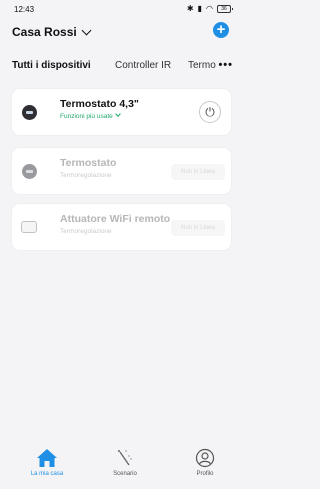 This screenshot has height=489, width=320. Describe the element at coordinates (44, 32) in the screenshot. I see `home-name: Casa Rossi` at that location.